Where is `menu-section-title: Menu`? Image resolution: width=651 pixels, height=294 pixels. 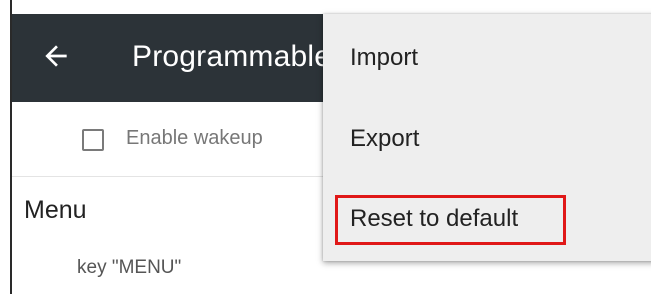 menu-section-title: Menu is located at coordinates (55, 210).